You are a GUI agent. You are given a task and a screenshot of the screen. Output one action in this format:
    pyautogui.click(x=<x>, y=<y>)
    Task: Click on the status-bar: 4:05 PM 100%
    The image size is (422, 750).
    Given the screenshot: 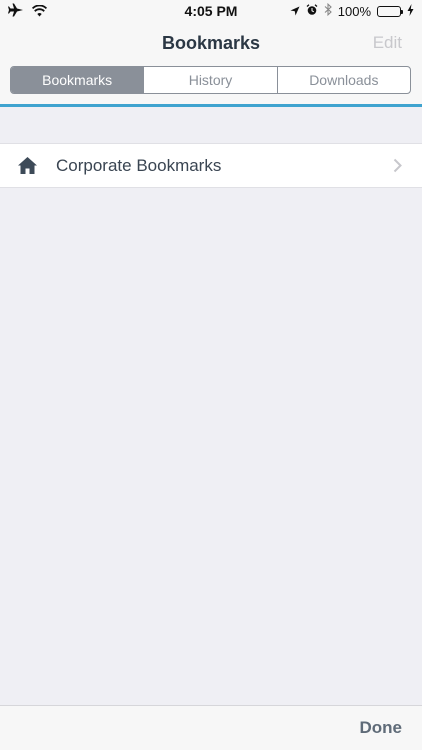 What is the action you would take?
    pyautogui.click(x=211, y=11)
    